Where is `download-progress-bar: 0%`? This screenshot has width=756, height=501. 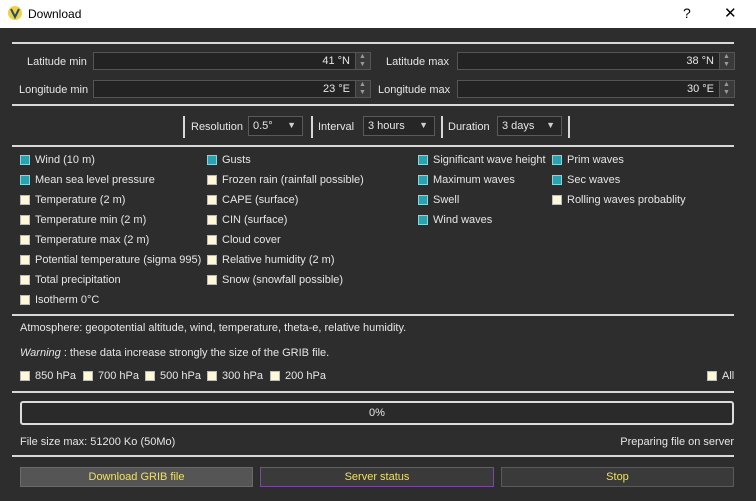 download-progress-bar: 0% is located at coordinates (377, 413).